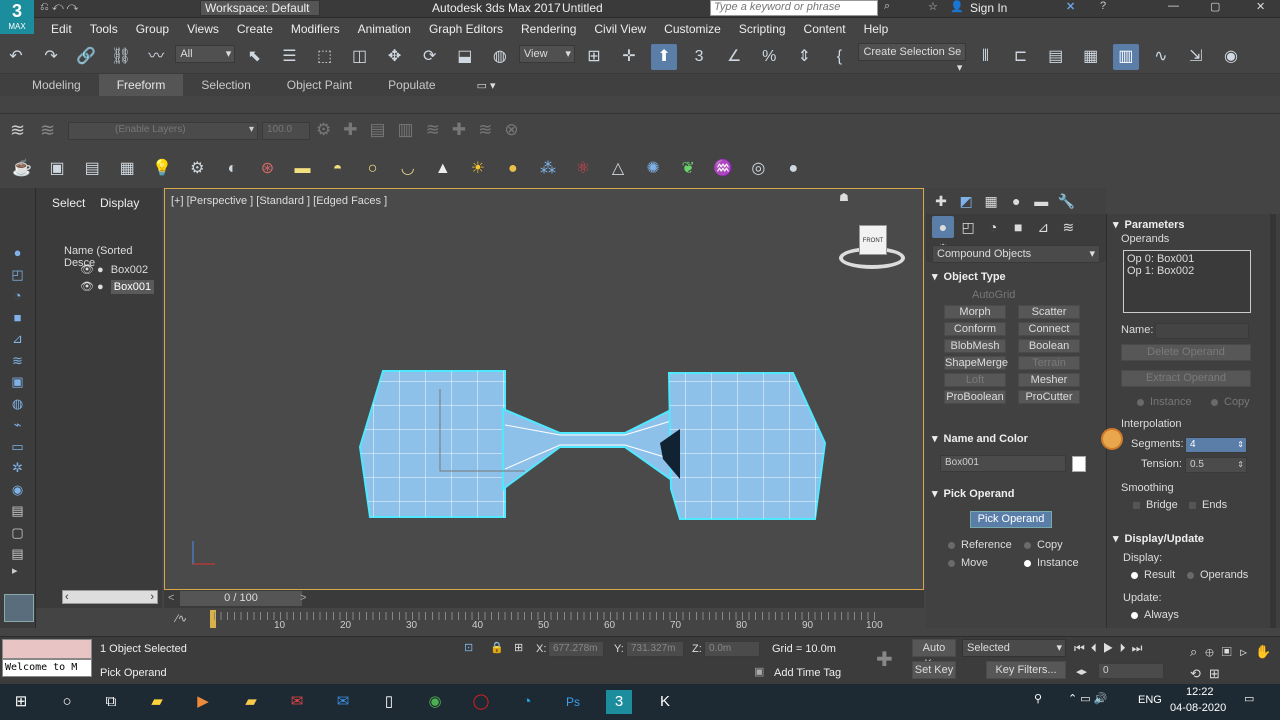  I want to click on display-tab-icon: ▬, so click(1041, 201).